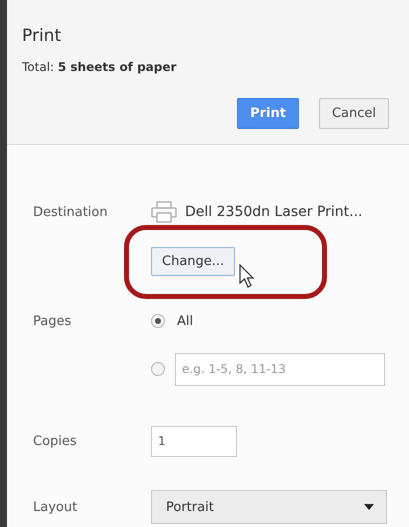 The height and width of the screenshot is (527, 409). What do you see at coordinates (247, 276) in the screenshot?
I see `cursor-icon` at bounding box center [247, 276].